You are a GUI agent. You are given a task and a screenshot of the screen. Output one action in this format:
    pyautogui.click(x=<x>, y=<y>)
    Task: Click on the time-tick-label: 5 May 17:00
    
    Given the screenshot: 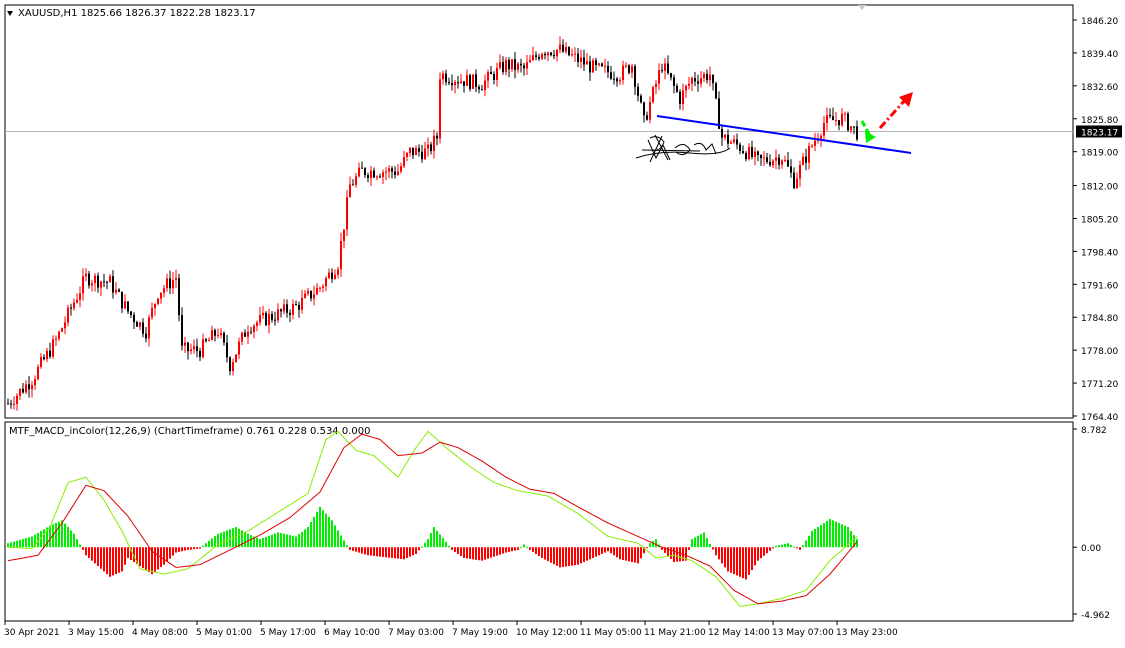 What is the action you would take?
    pyautogui.click(x=288, y=633)
    